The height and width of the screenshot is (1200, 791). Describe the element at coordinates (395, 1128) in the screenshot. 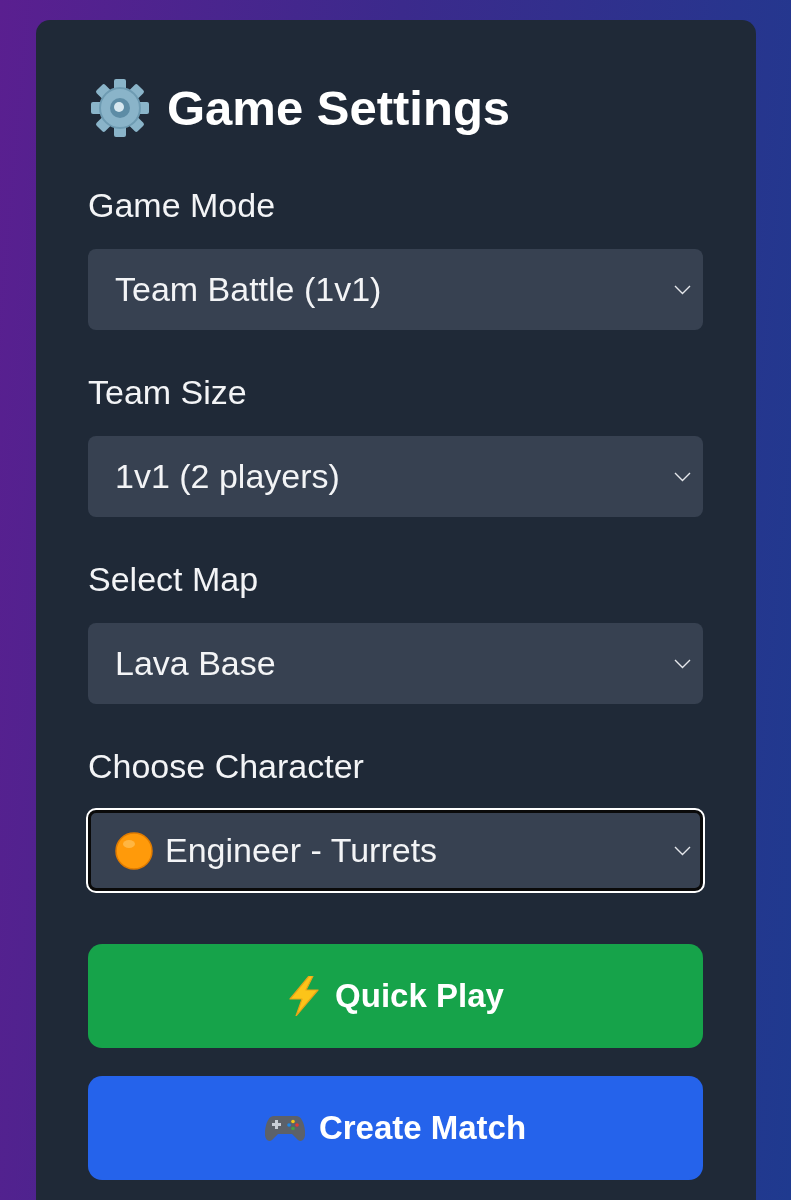

I see `create-match-button: Create Match` at that location.